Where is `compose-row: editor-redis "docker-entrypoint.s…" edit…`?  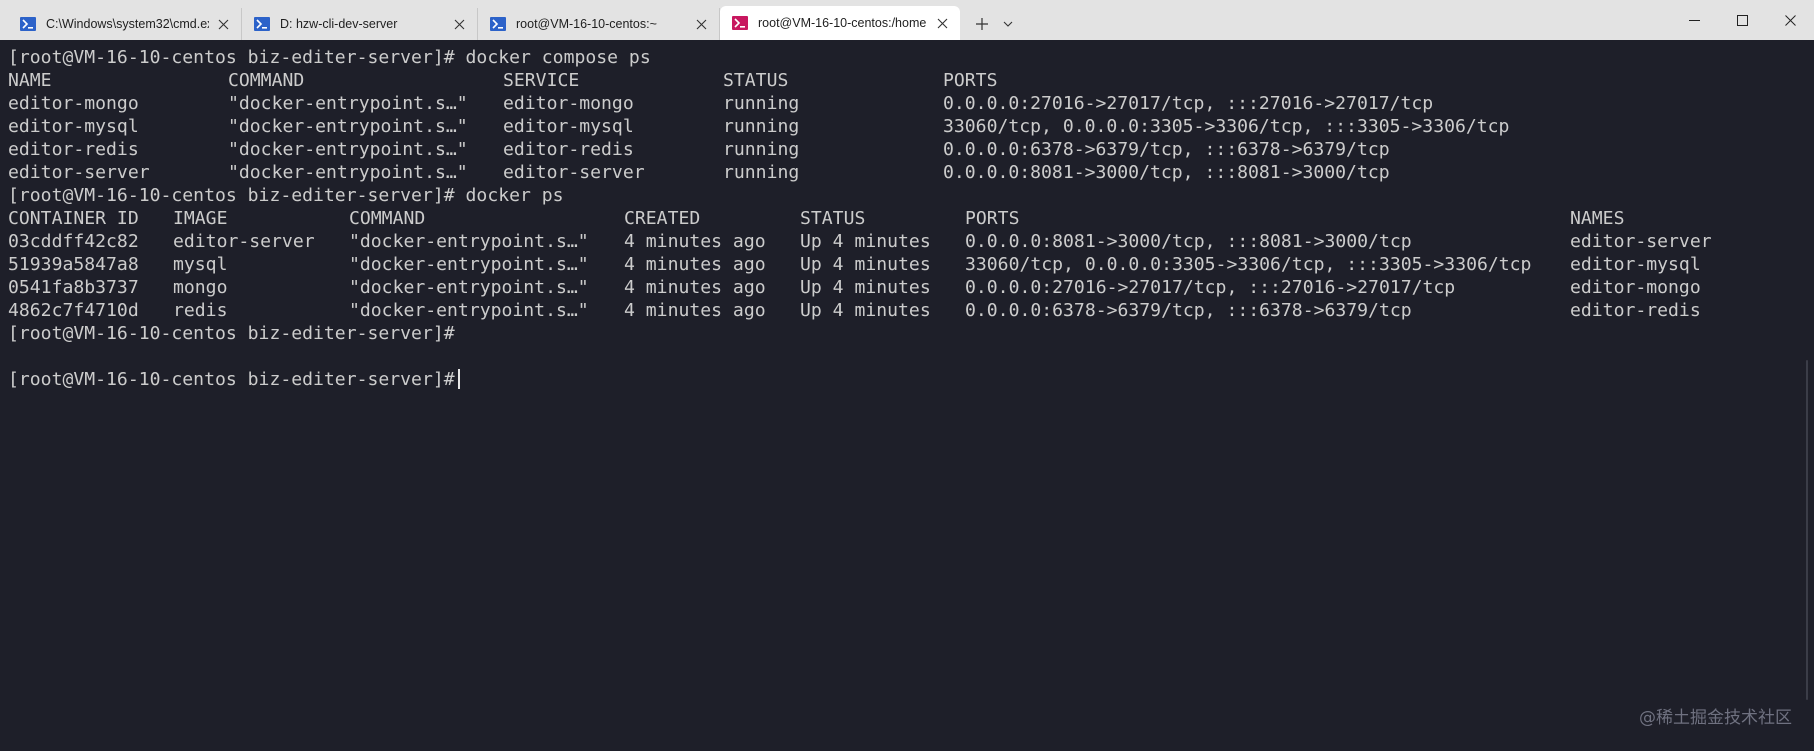 compose-row: editor-redis "docker-entrypoint.s…" edit… is located at coordinates (911, 149).